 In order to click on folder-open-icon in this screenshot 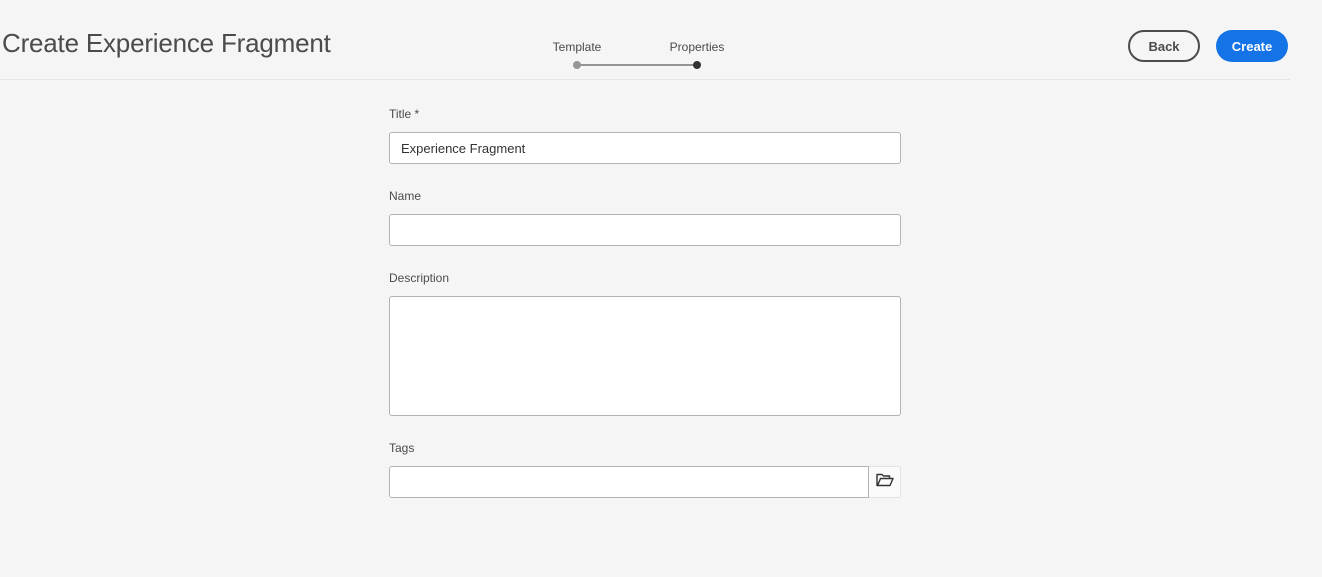, I will do `click(884, 482)`.